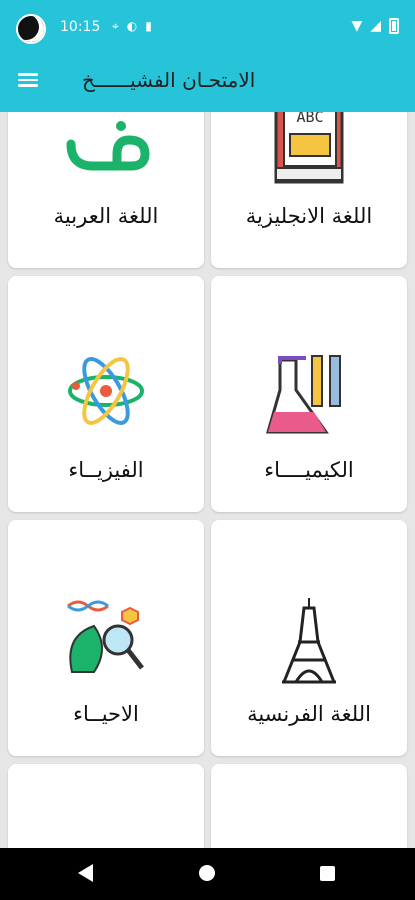 The image size is (415, 900). Describe the element at coordinates (169, 80) in the screenshot. I see `app-title: الامتحـان الفشيــــــخ` at that location.